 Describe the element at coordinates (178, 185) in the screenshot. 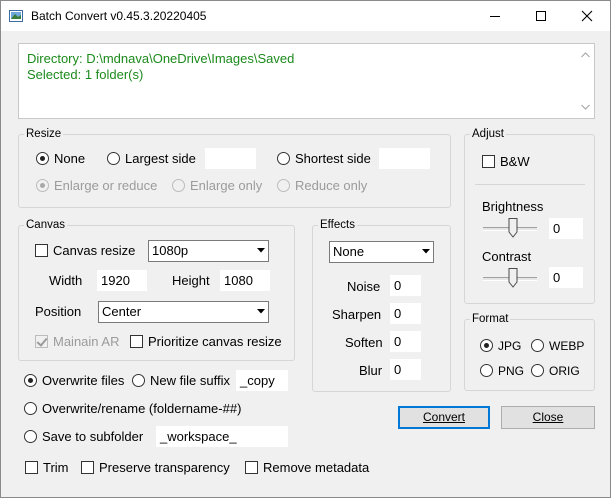

I see `enlarge-only-radio` at that location.